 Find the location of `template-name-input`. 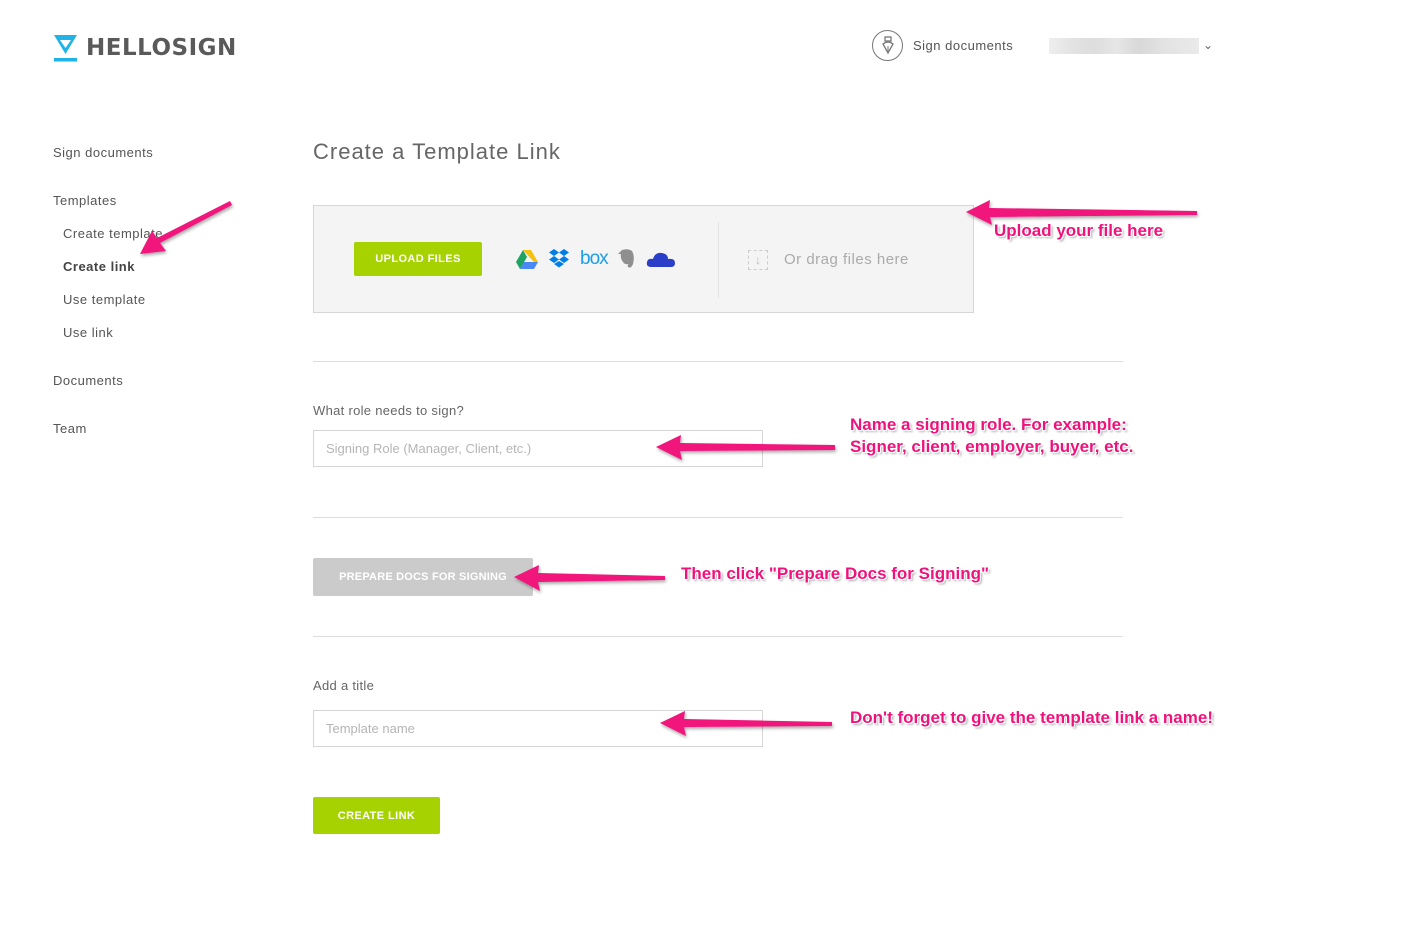

template-name-input is located at coordinates (538, 728).